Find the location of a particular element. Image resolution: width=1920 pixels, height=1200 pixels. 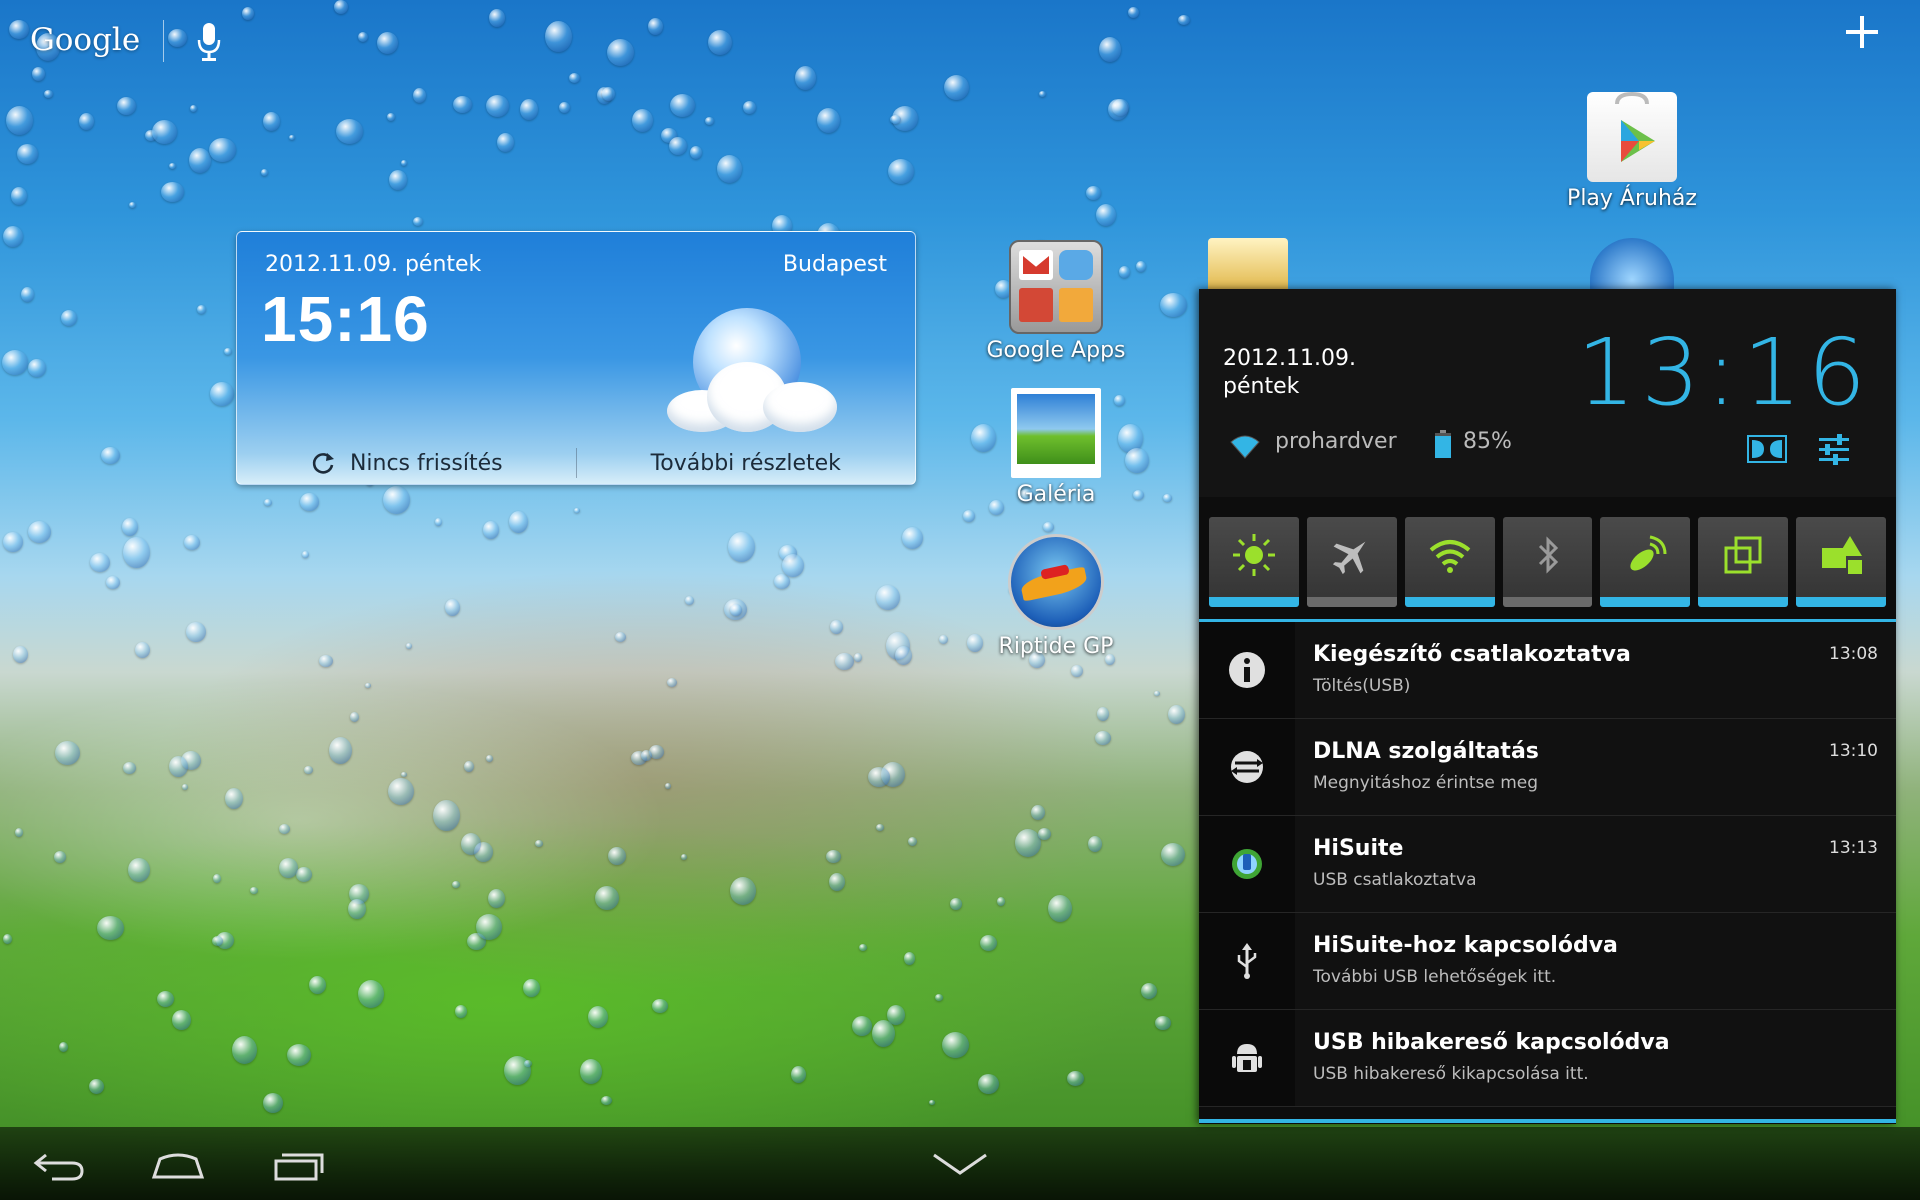

notification-time: 13:10 is located at coordinates (1853, 751).